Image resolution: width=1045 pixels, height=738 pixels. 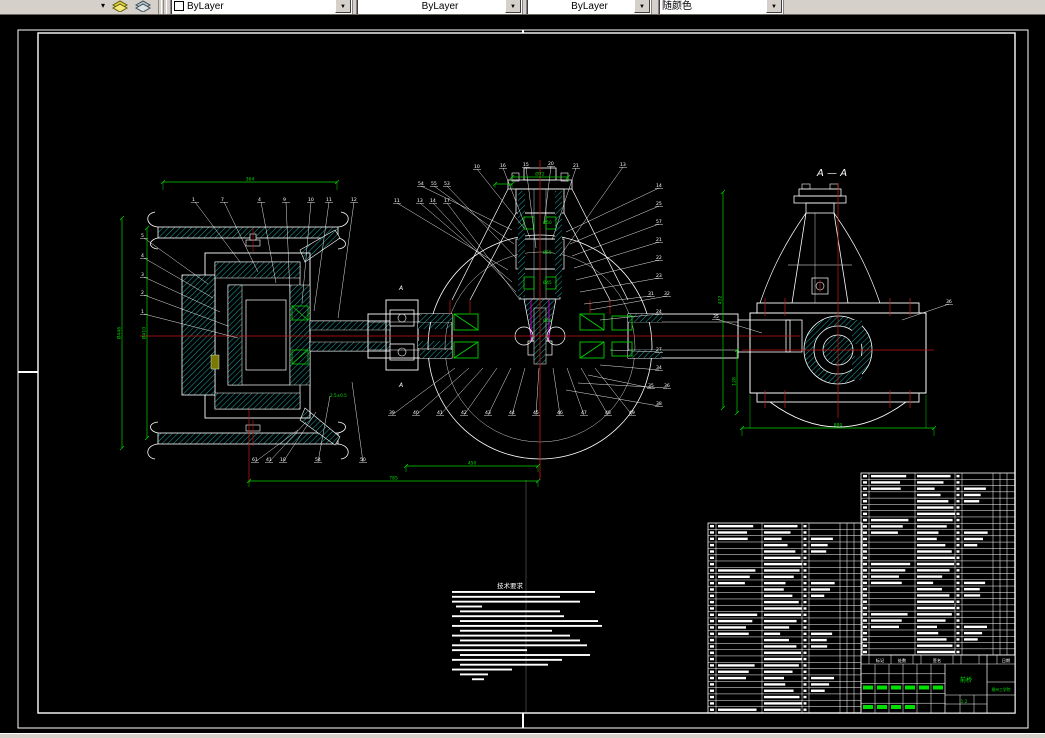 I want to click on svg-text: 45, so click(x=536, y=413).